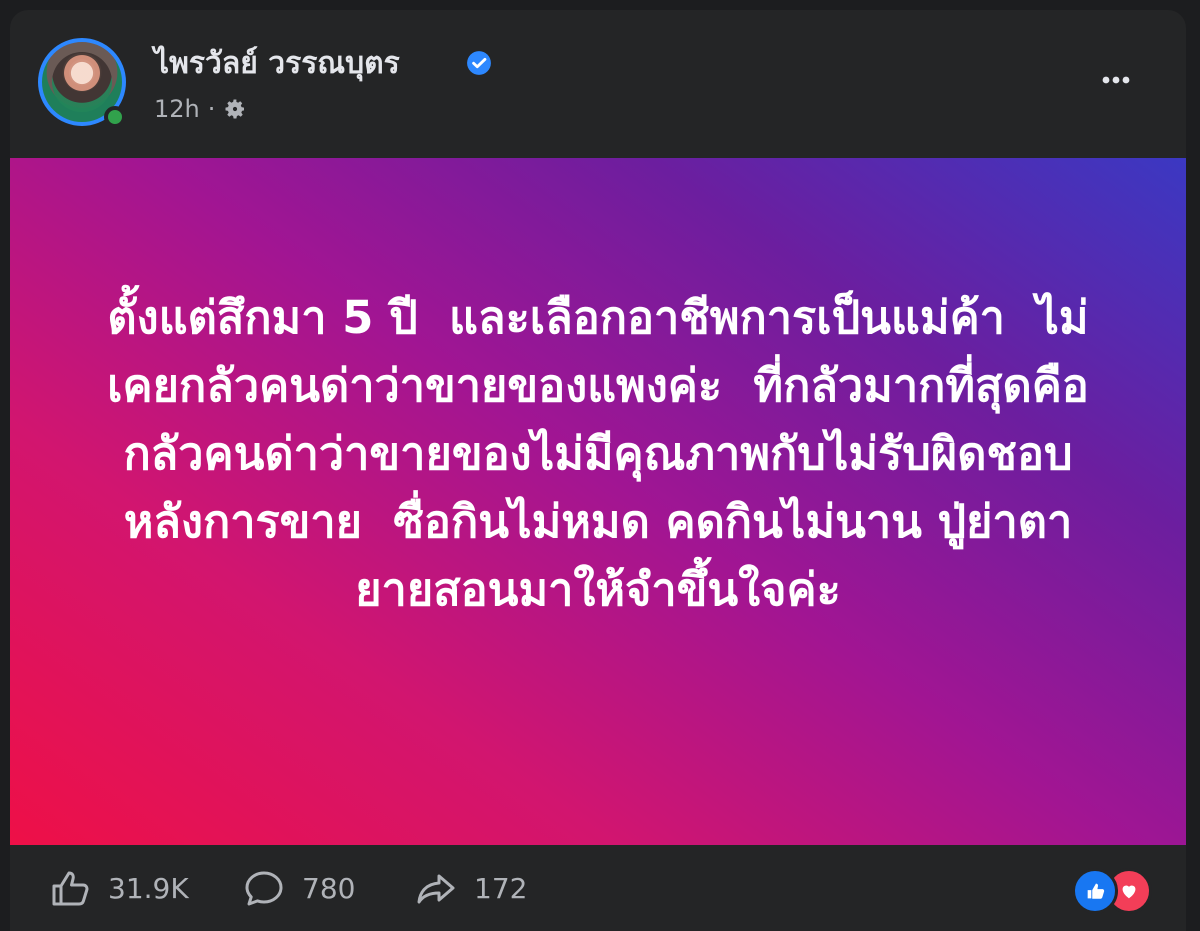 The image size is (1200, 931). Describe the element at coordinates (177, 109) in the screenshot. I see `timestamp: 12h` at that location.